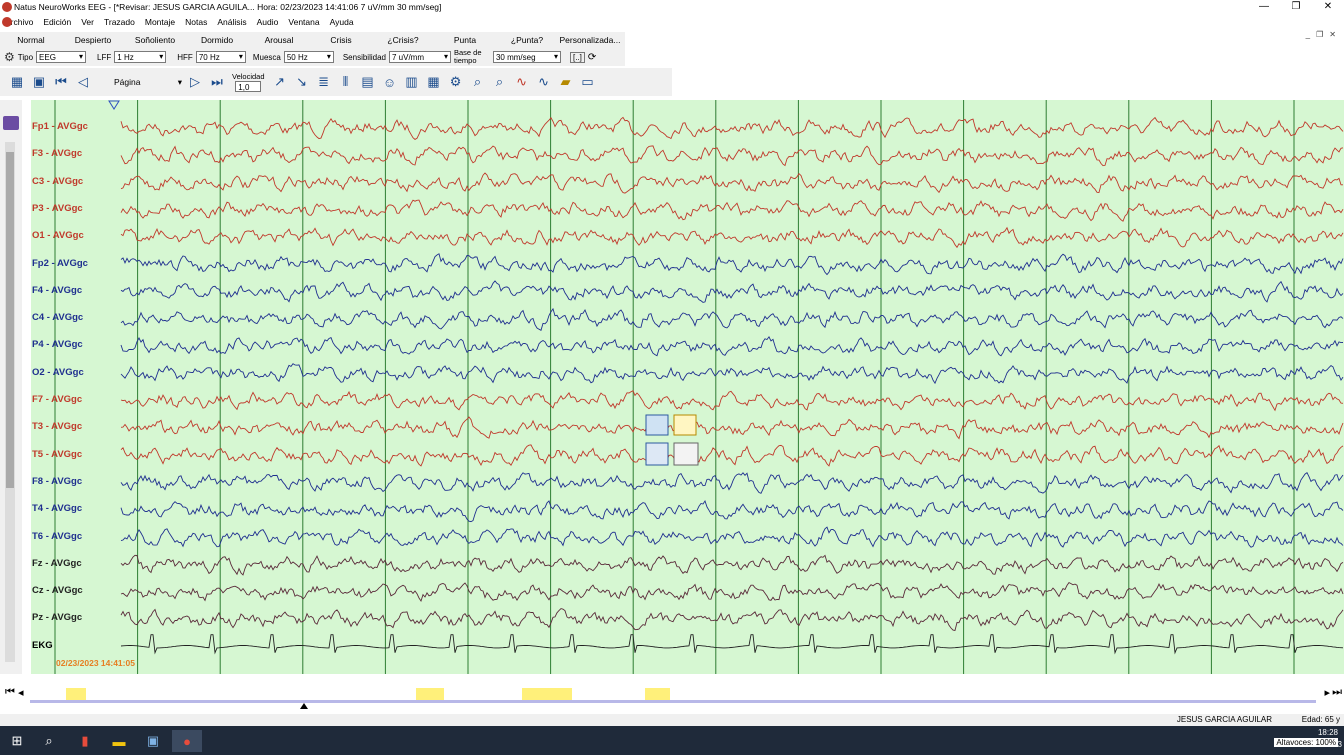 The image size is (1344, 755). Describe the element at coordinates (268, 22) in the screenshot. I see `menu-audio: Audio` at that location.